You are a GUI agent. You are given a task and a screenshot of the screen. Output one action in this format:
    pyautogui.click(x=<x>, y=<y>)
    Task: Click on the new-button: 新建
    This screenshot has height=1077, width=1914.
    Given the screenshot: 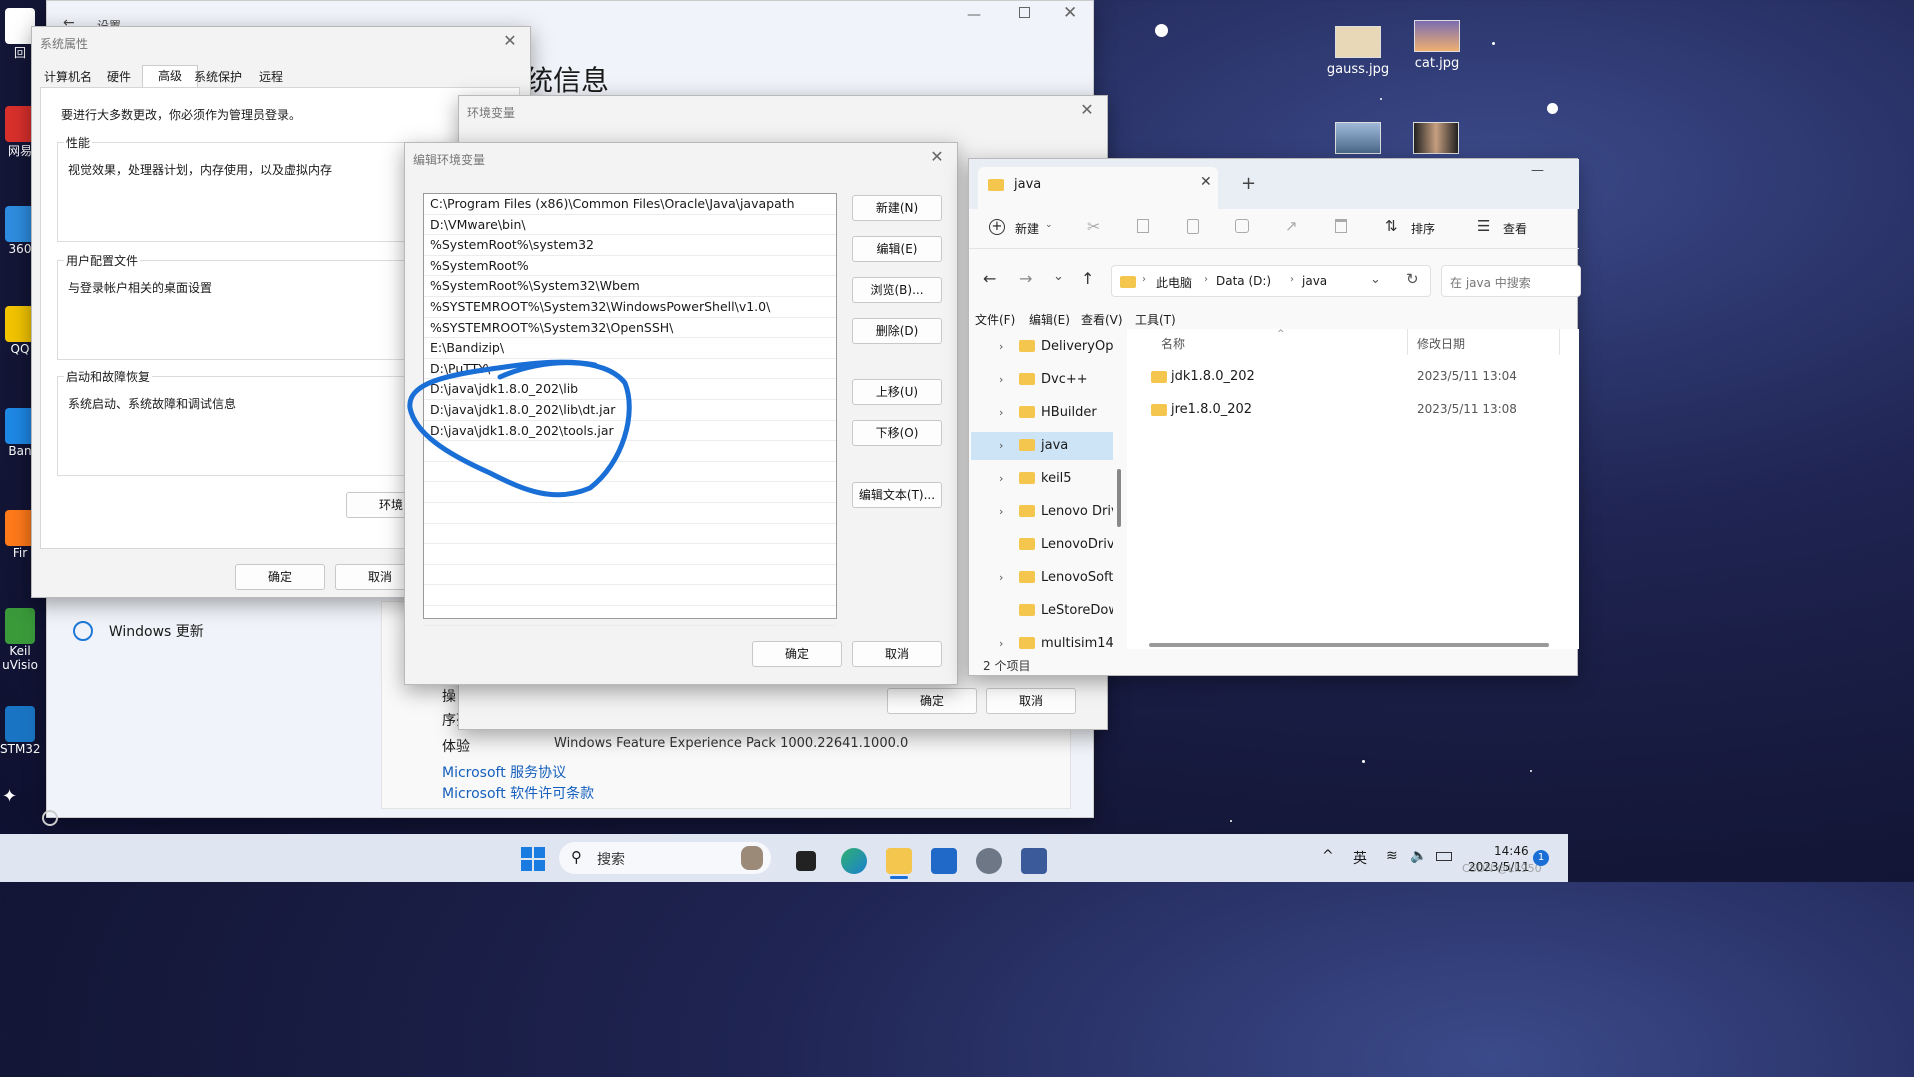 What is the action you would take?
    pyautogui.click(x=1027, y=228)
    